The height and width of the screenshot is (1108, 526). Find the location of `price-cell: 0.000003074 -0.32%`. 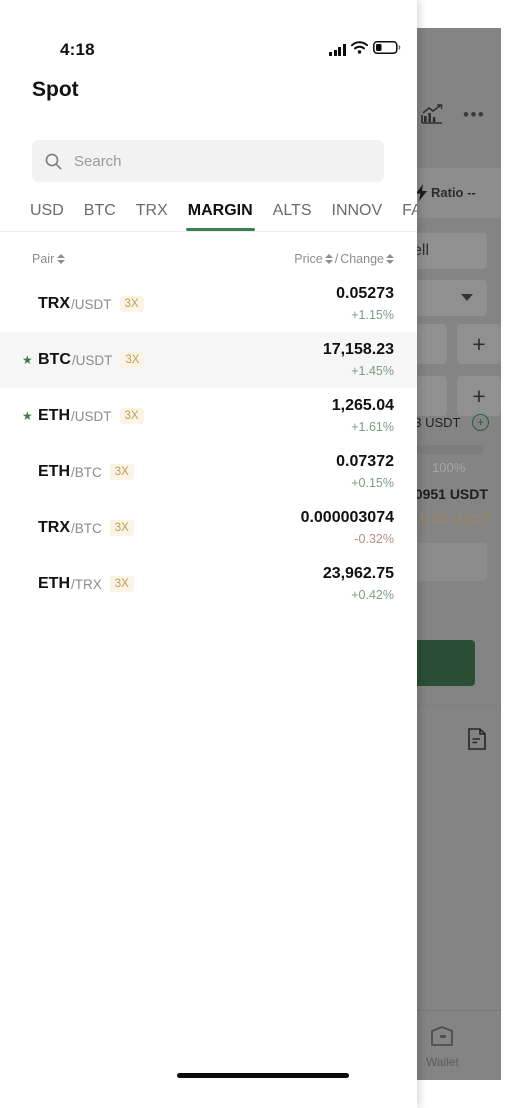

price-cell: 0.000003074 -0.32% is located at coordinates (347, 528).